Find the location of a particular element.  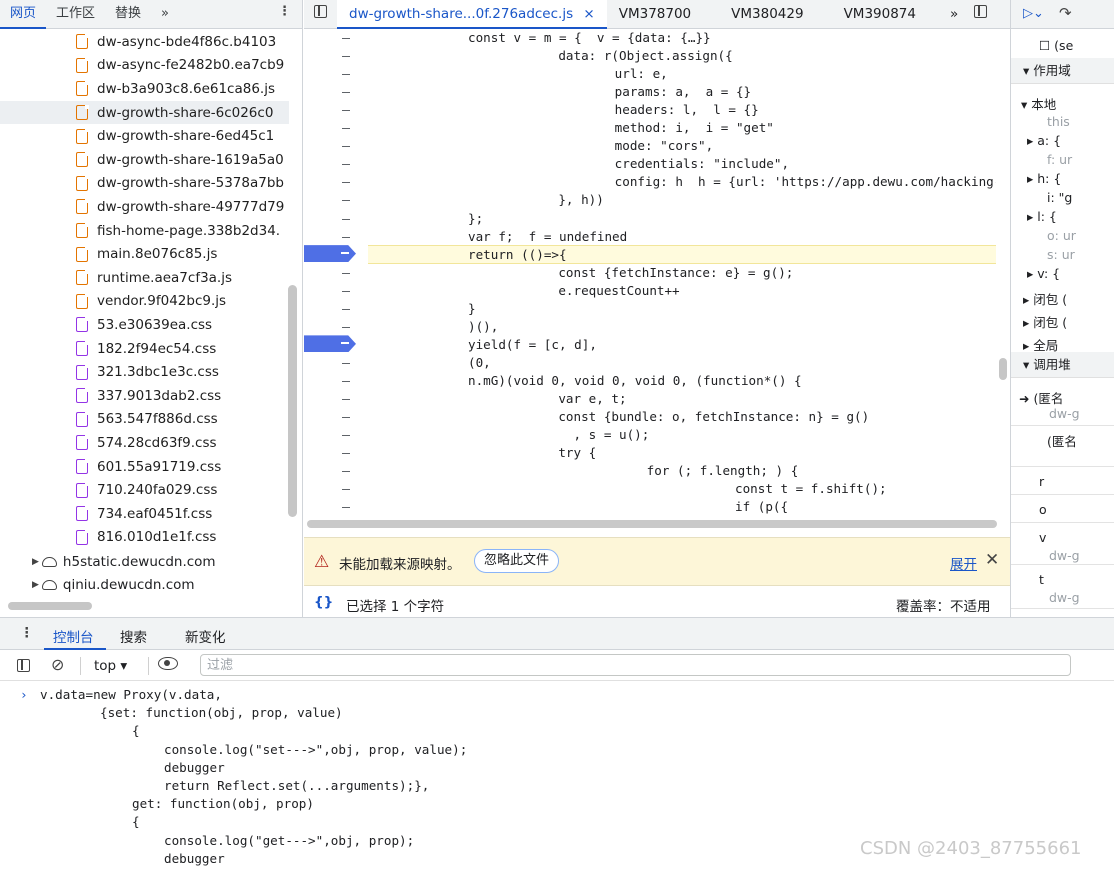

file-item: 574.28cd63f9.css is located at coordinates (144, 443).